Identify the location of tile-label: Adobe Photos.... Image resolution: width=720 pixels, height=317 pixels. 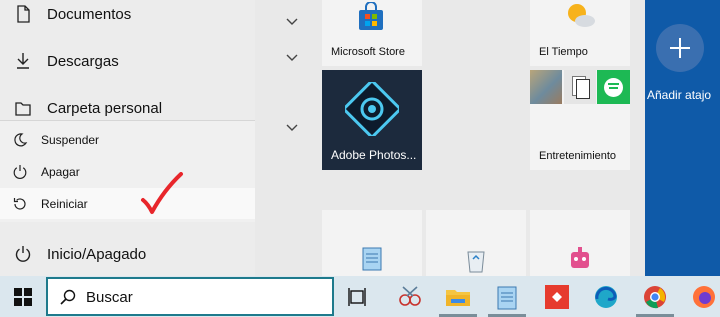
(374, 155).